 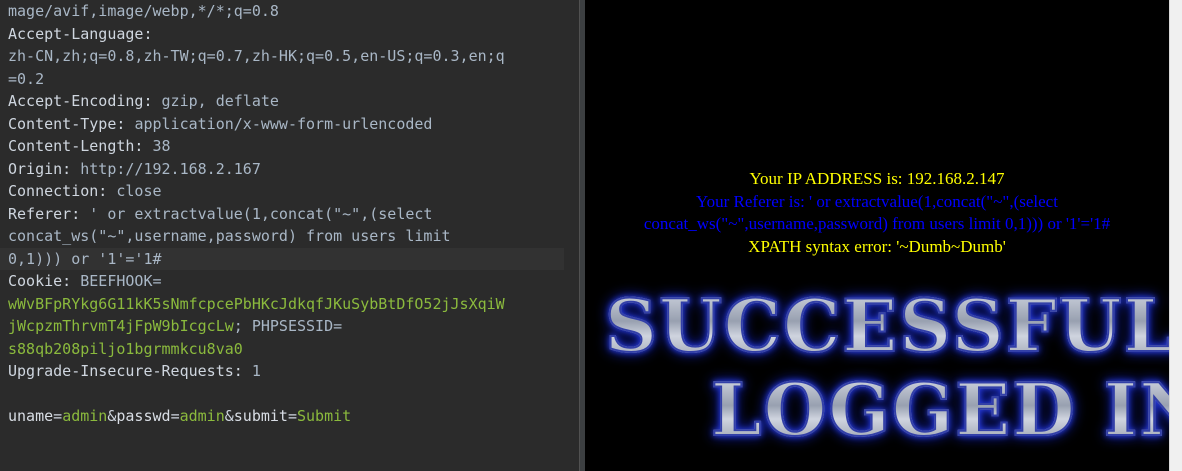 What do you see at coordinates (85, 258) in the screenshot?
I see `request-token: 0,1))) or '1'='1#` at bounding box center [85, 258].